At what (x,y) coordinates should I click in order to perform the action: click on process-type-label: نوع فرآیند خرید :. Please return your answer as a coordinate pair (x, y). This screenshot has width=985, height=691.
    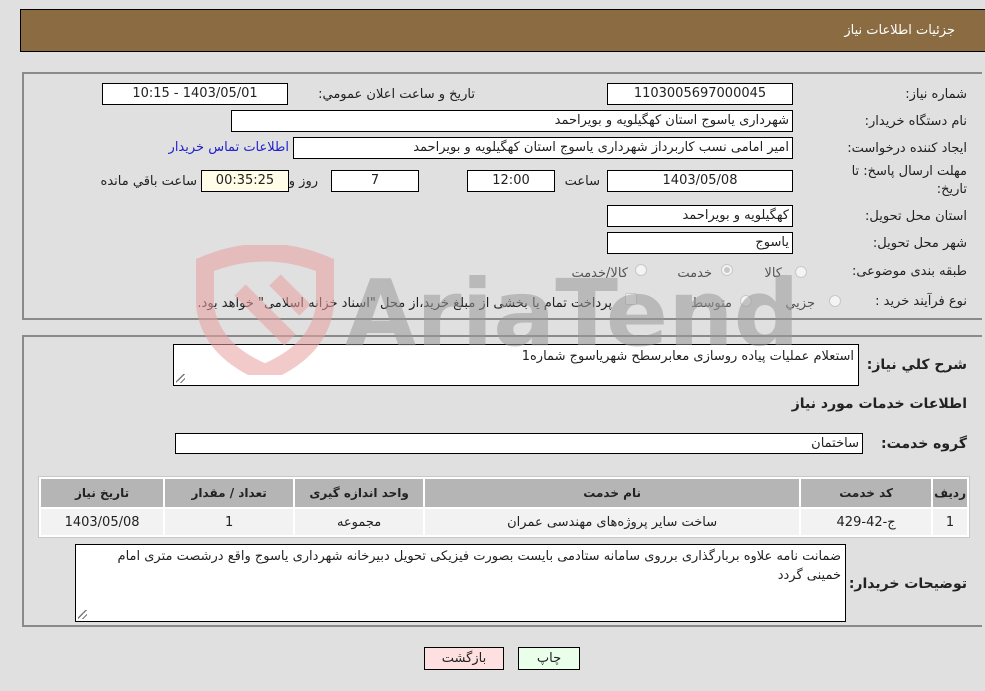
    Looking at the image, I should click on (921, 301).